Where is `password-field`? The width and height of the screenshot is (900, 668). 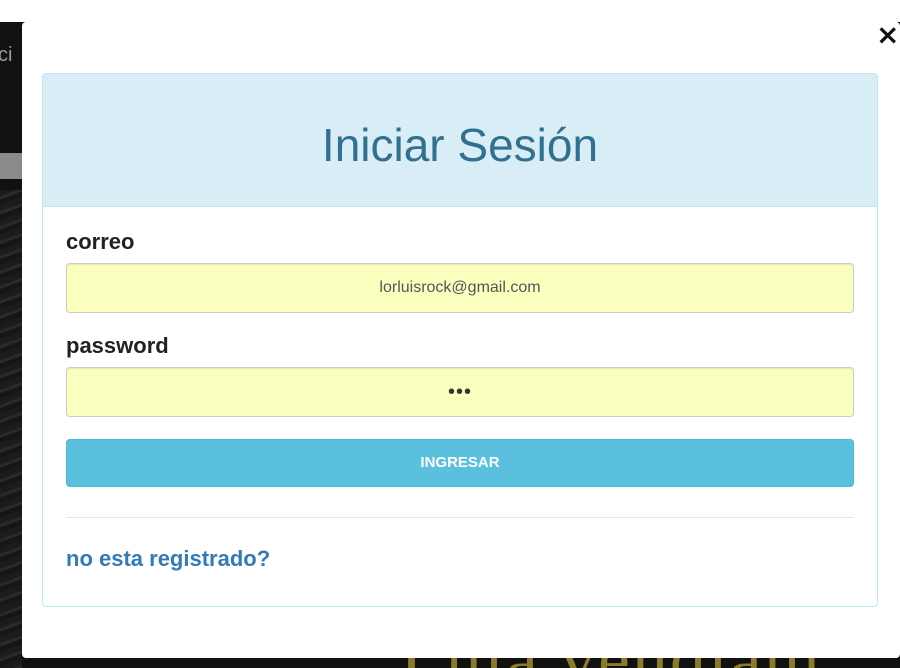
password-field is located at coordinates (460, 392).